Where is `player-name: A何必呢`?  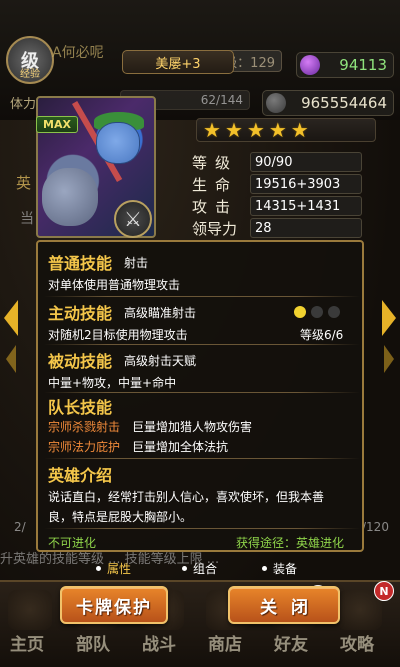 player-name: A何必呢 is located at coordinates (78, 53).